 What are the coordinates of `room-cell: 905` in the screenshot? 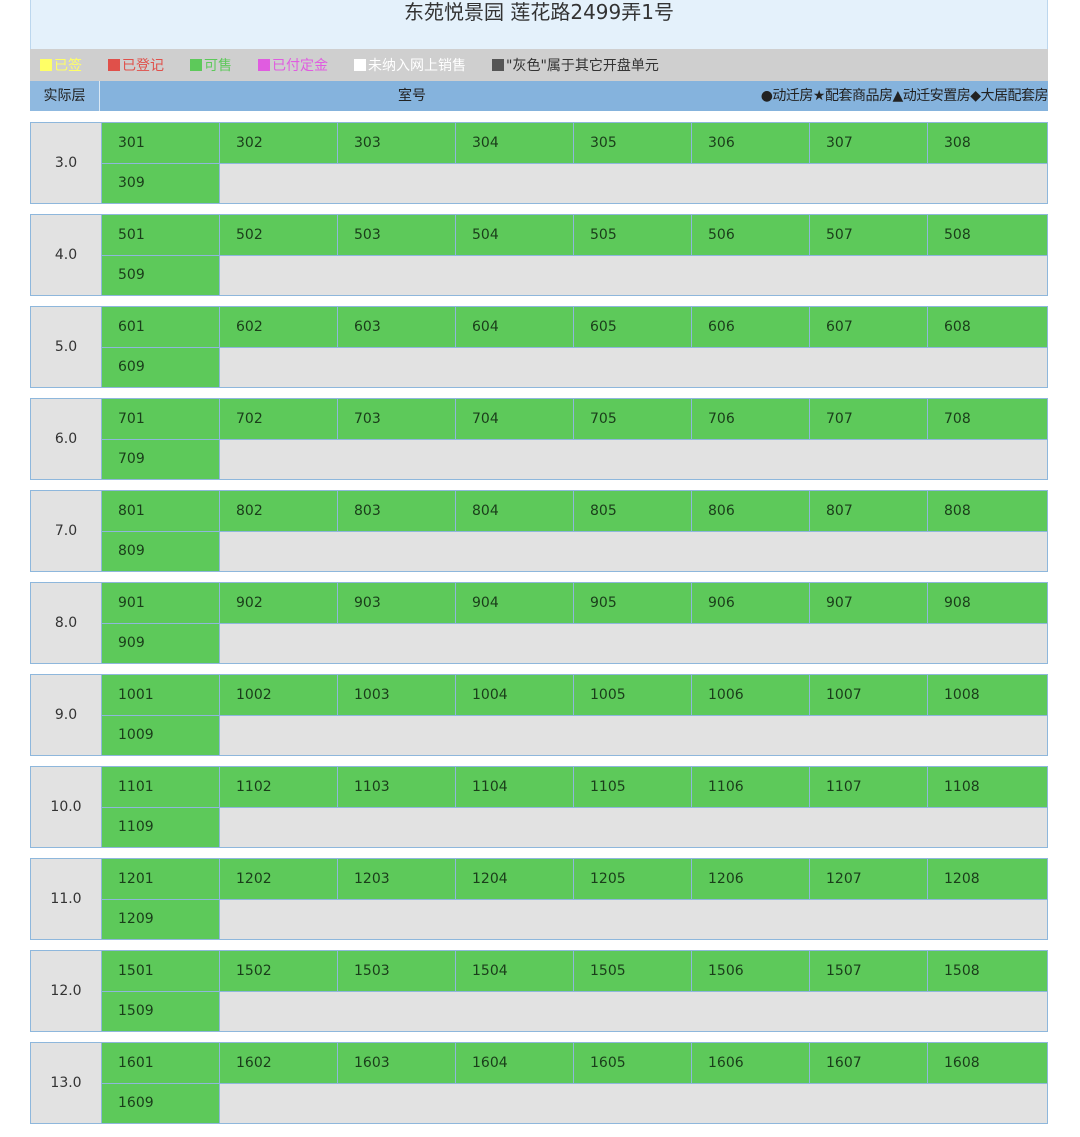 It's located at (633, 603).